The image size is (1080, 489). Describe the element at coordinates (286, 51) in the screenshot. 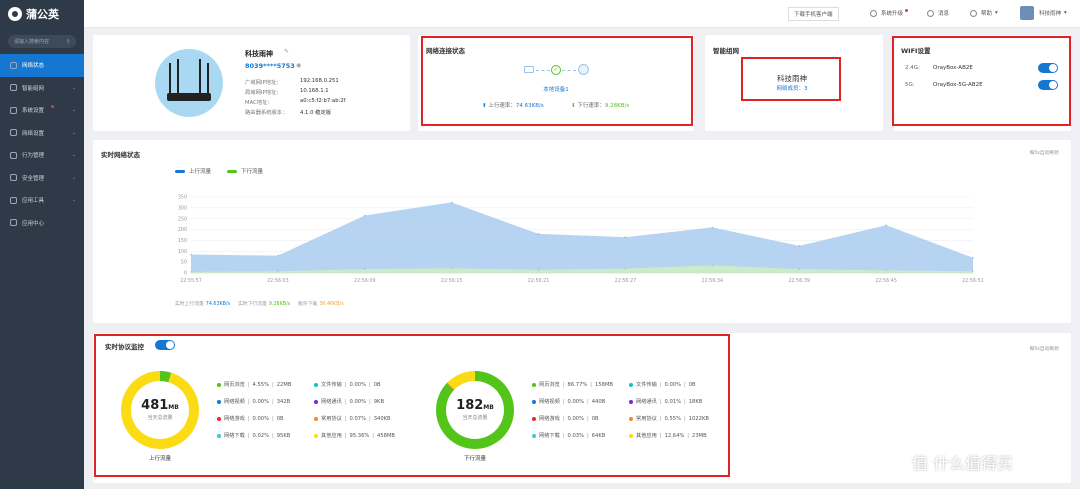

I see `edit-icon: ✎` at that location.